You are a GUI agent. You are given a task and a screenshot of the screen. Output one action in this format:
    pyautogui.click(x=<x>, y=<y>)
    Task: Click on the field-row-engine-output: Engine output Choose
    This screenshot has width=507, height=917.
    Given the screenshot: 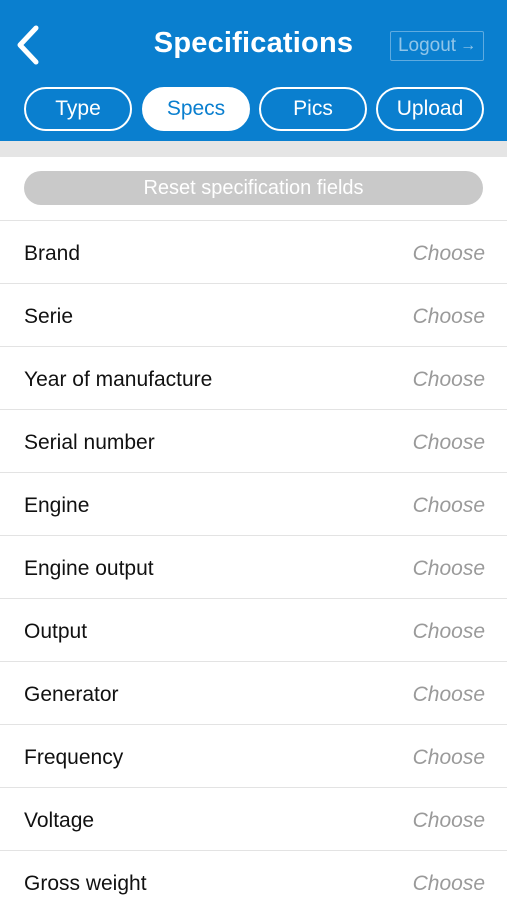 What is the action you would take?
    pyautogui.click(x=253, y=566)
    